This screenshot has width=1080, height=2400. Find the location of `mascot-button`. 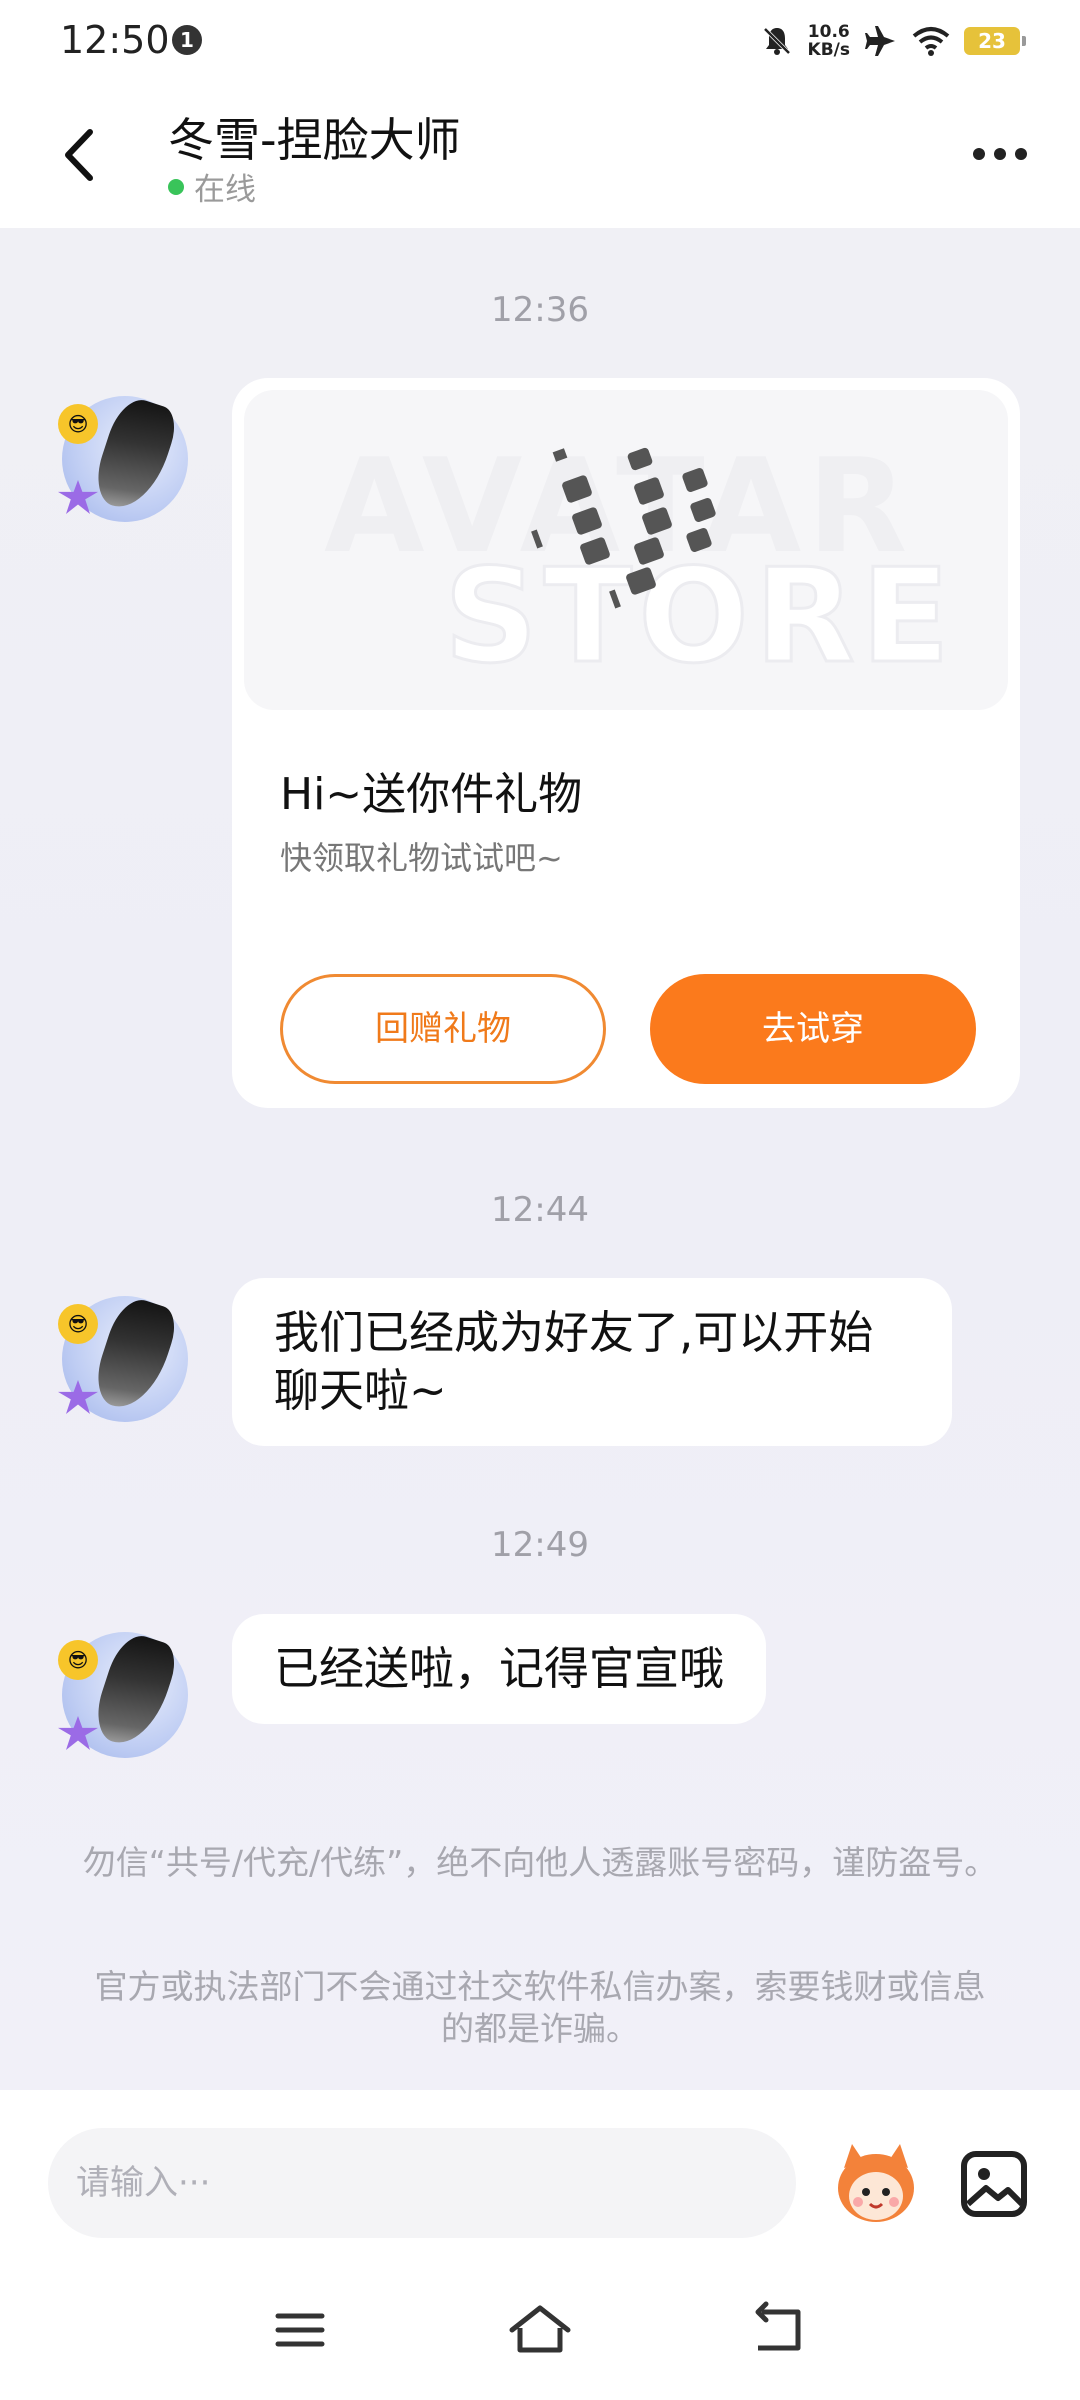

mascot-button is located at coordinates (876, 2184).